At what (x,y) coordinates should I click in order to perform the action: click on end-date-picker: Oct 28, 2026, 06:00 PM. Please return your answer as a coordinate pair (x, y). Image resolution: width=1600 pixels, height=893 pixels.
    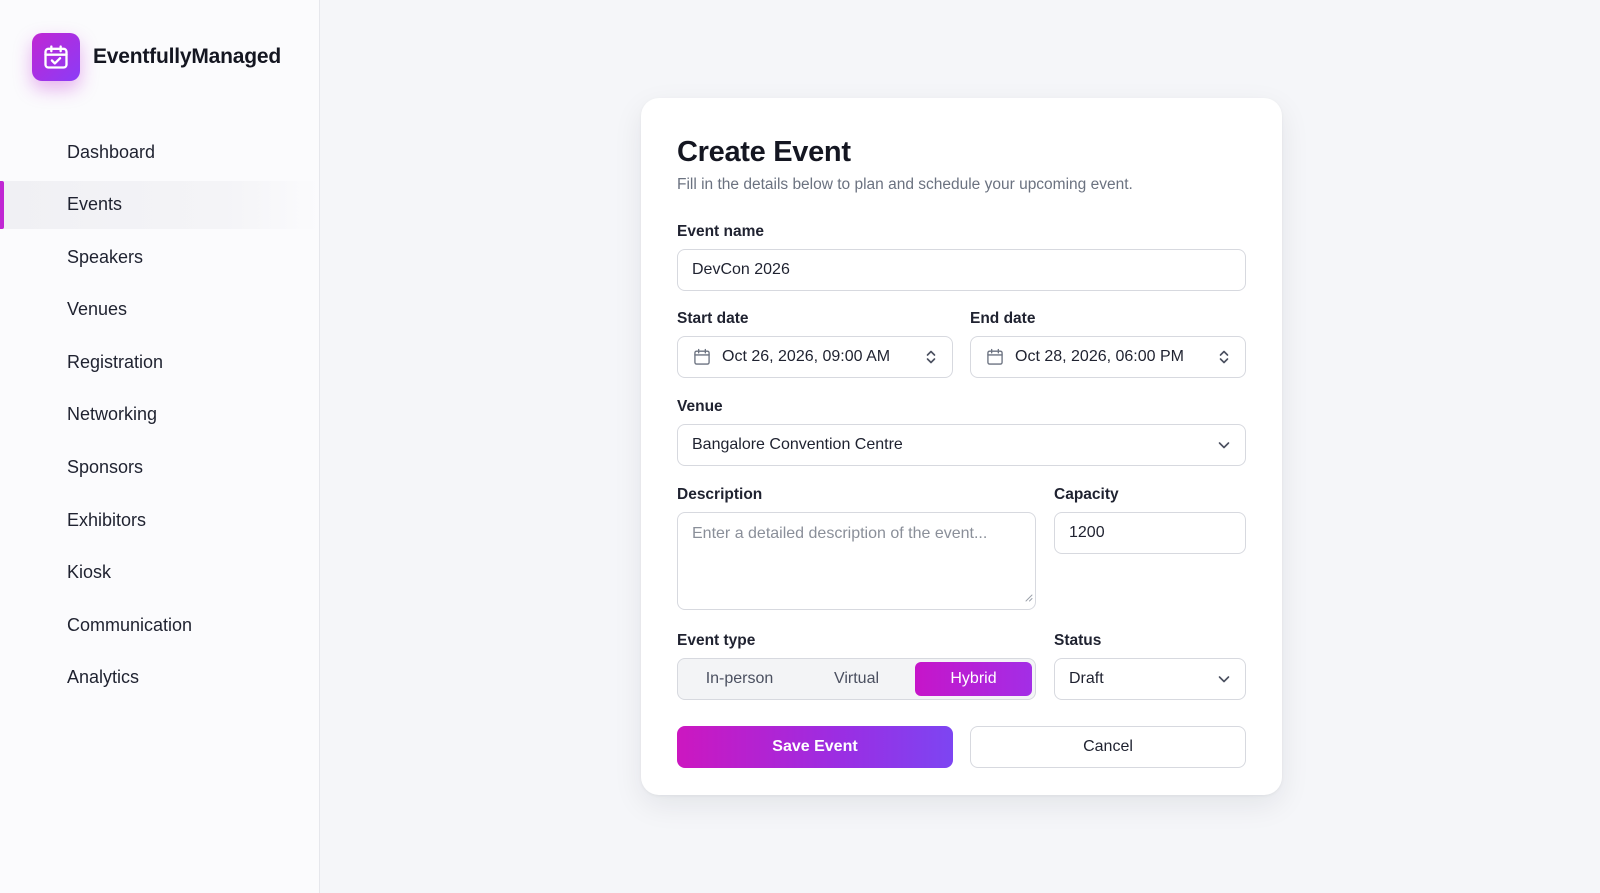
    Looking at the image, I should click on (1108, 357).